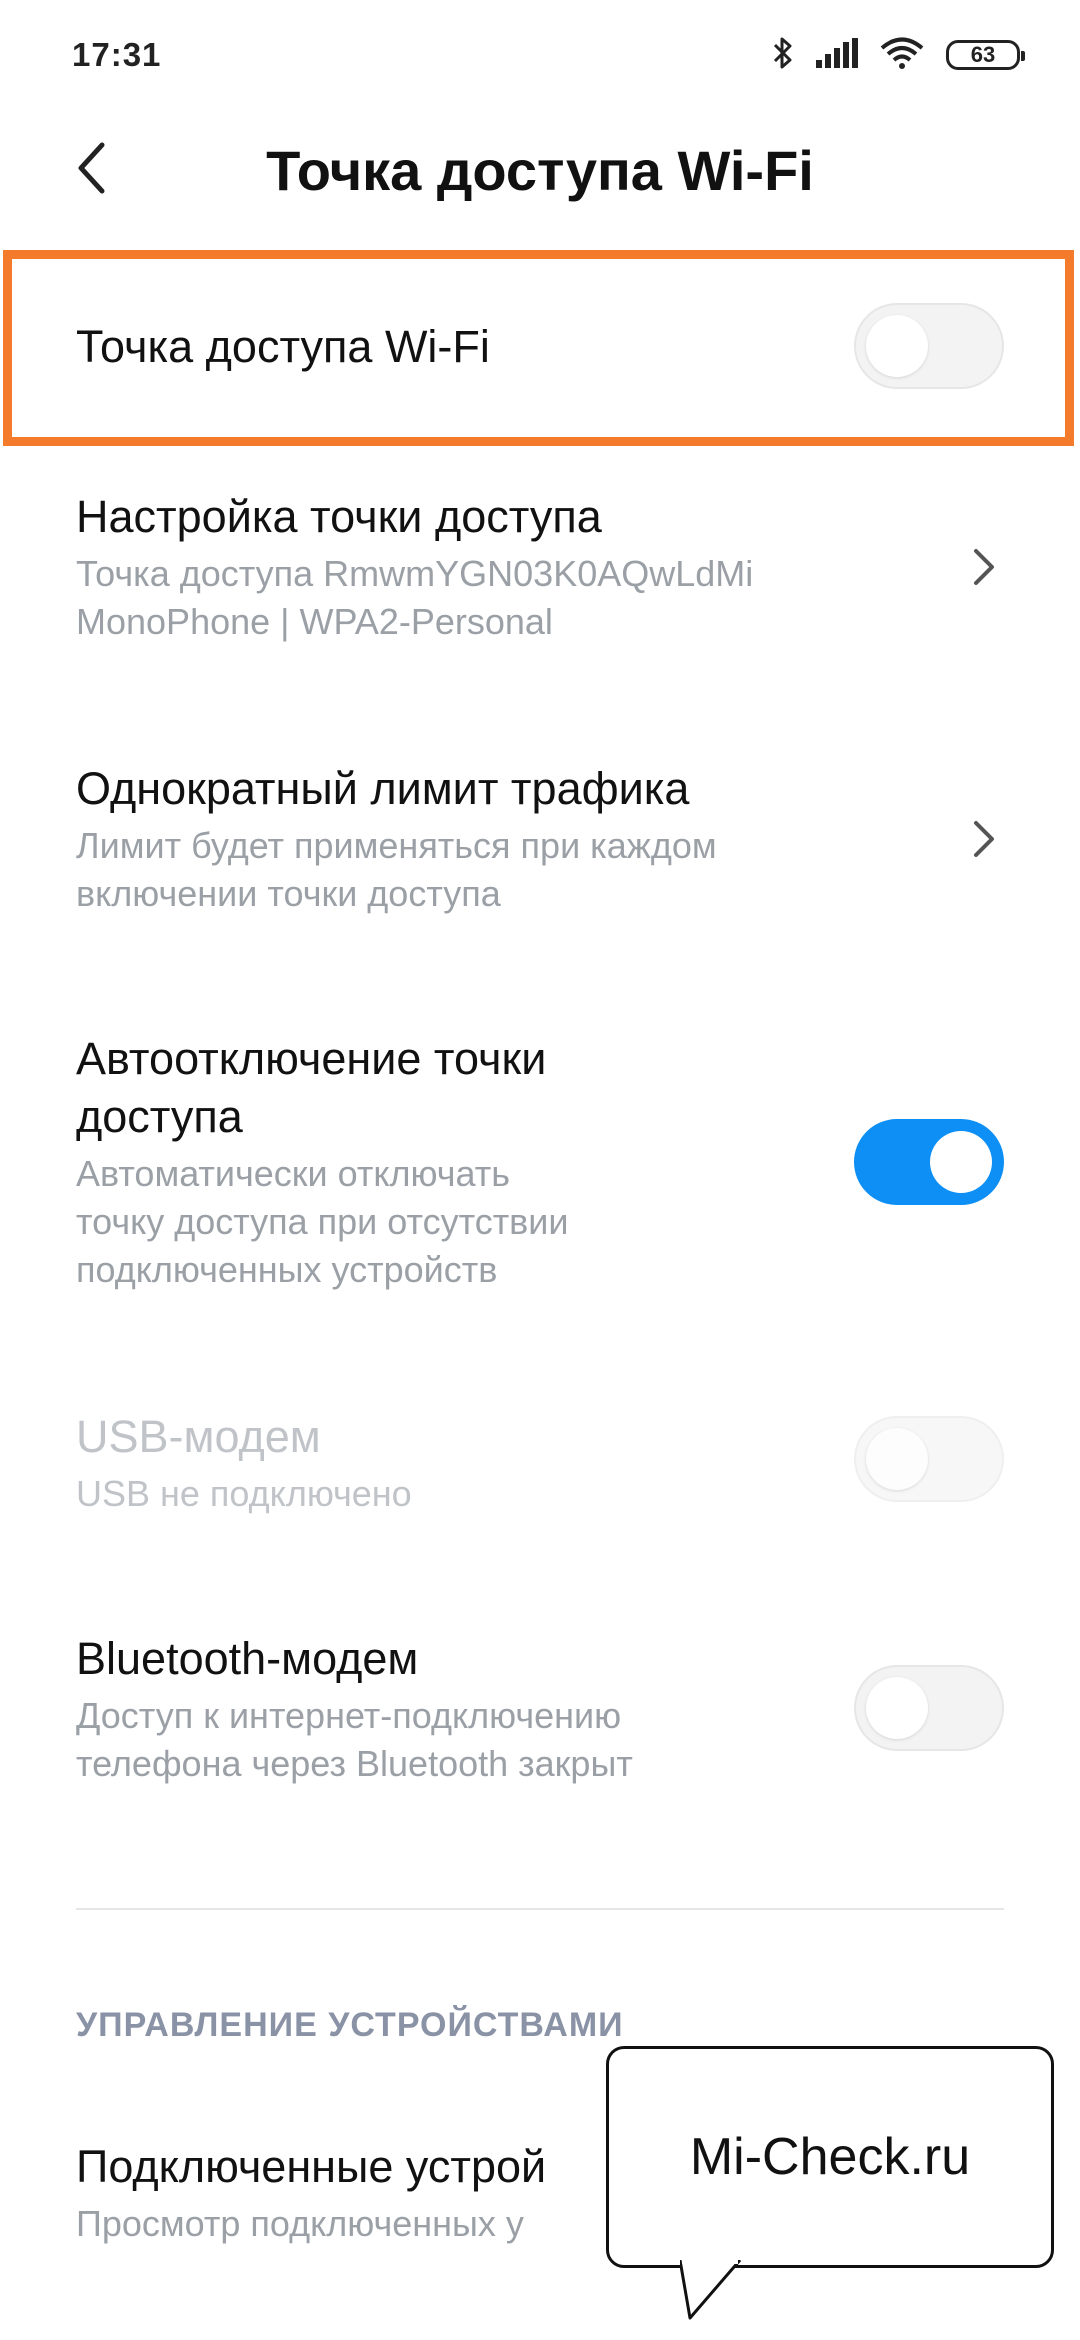  I want to click on page-title: Точка доступа Wi-Fi, so click(540, 170).